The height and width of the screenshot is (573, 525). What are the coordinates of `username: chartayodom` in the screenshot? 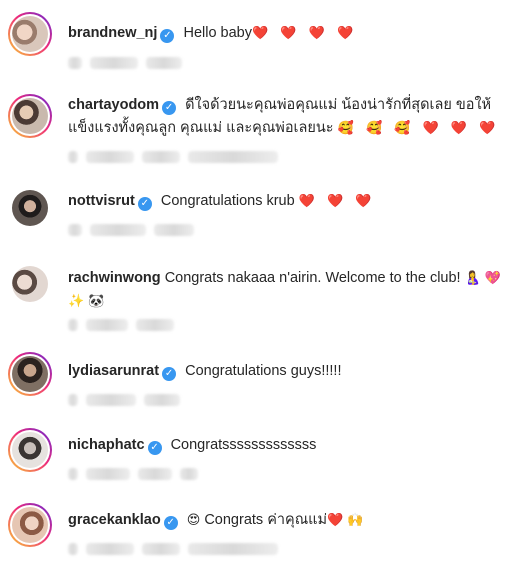 It's located at (113, 105).